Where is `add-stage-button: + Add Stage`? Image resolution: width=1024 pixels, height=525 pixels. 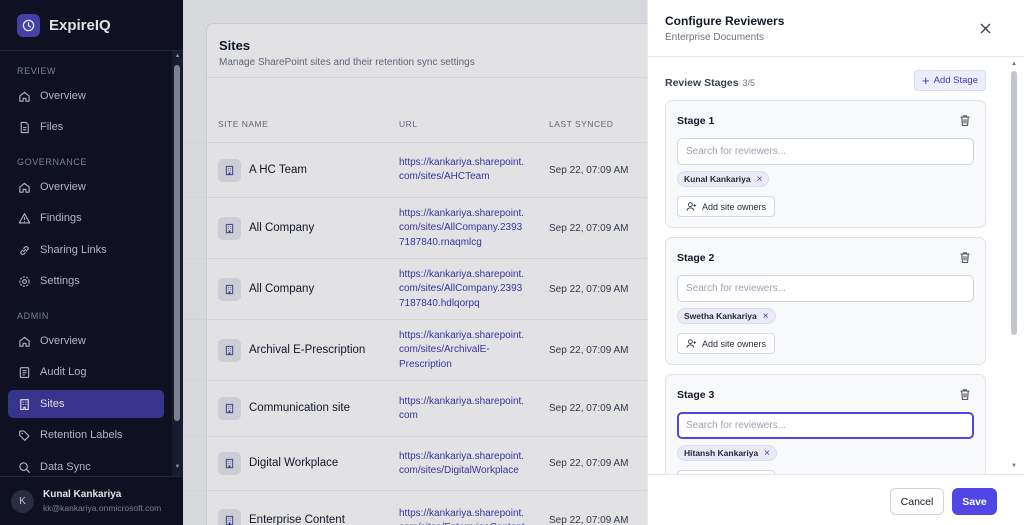
add-stage-button: + Add Stage is located at coordinates (950, 80).